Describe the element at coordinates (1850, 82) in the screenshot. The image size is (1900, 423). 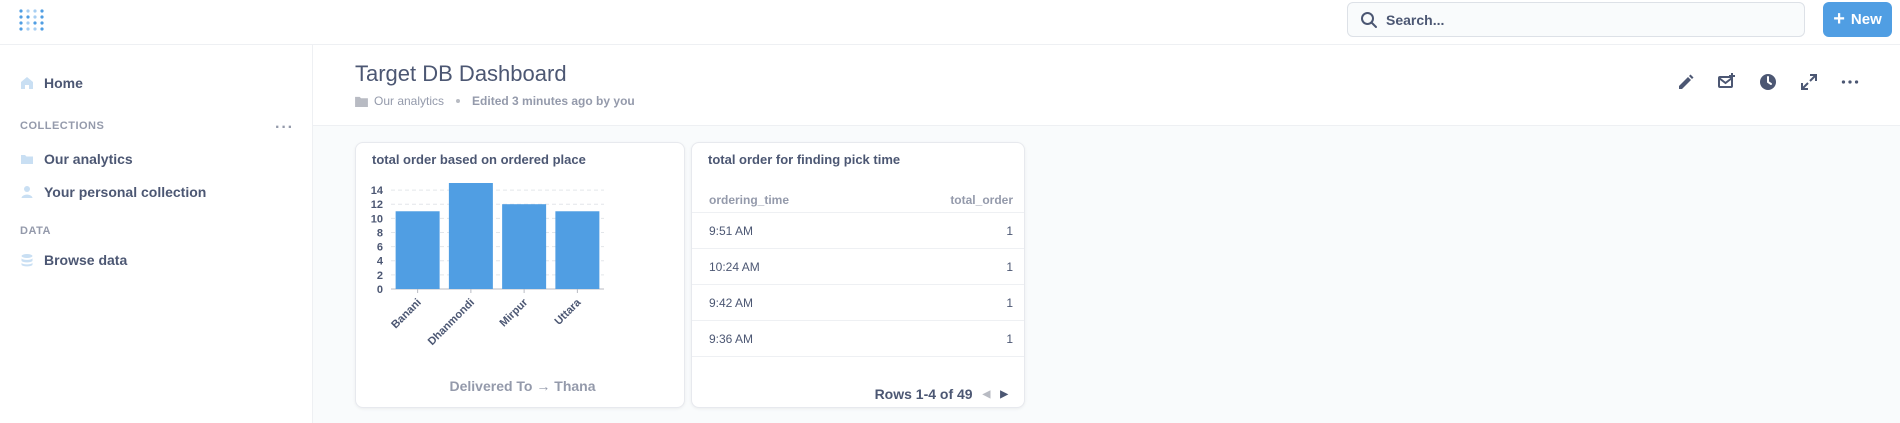
I see `more-icon` at that location.